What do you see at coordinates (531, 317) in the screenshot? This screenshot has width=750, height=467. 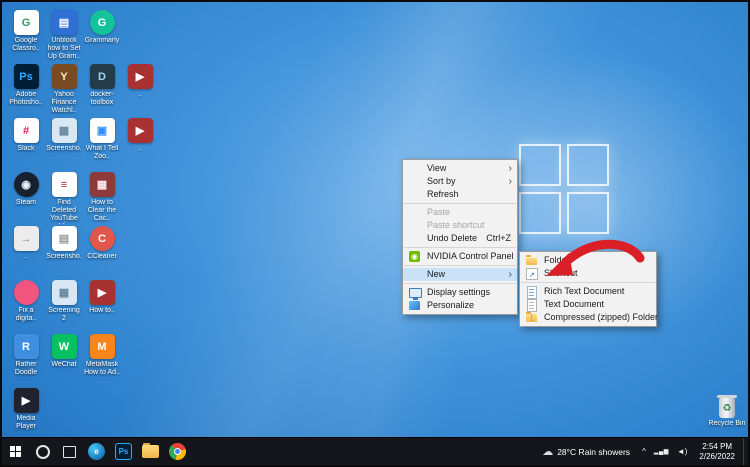 I see `zip-icon` at bounding box center [531, 317].